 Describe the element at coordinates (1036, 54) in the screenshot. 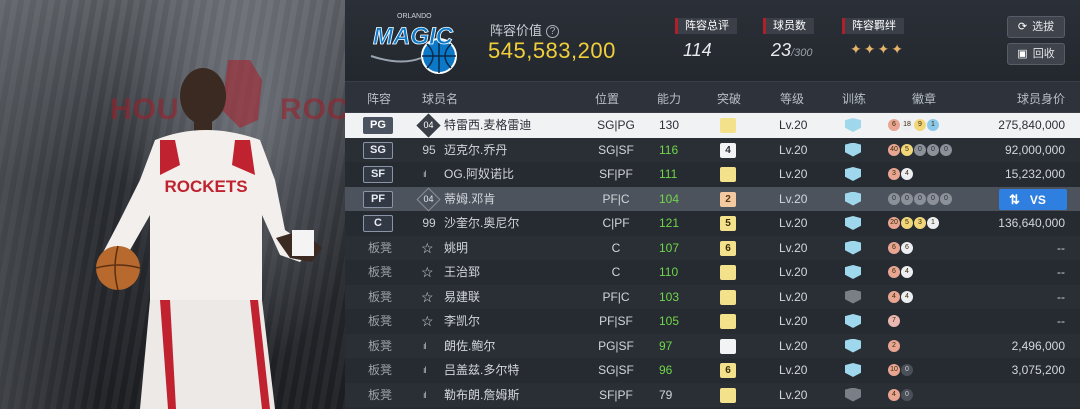

I see `recycle-button: ▣ 回收` at that location.